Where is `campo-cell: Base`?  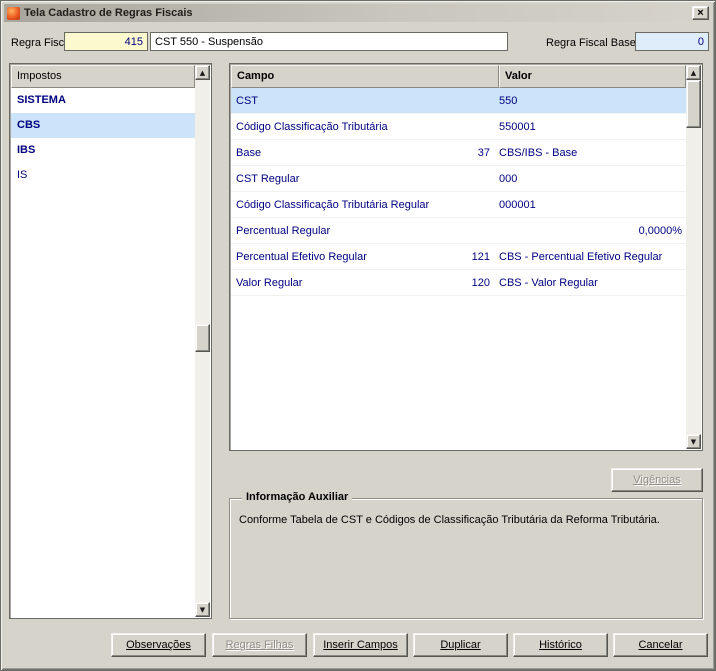 campo-cell: Base is located at coordinates (249, 152).